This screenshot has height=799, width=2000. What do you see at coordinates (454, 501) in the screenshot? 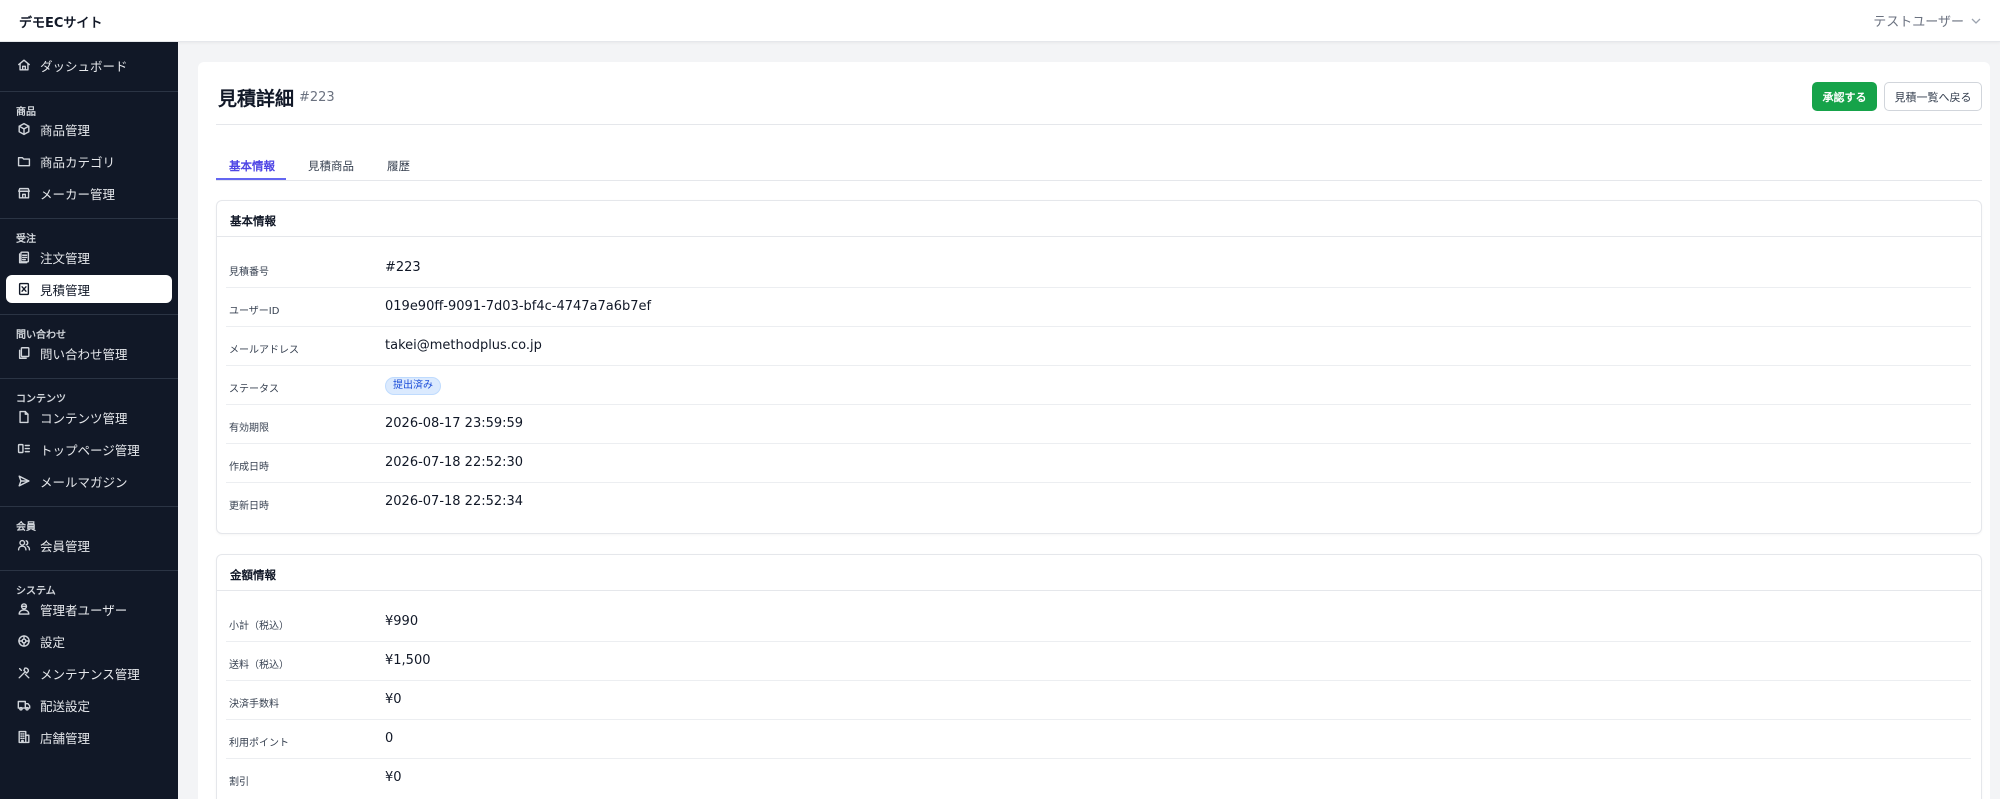
I see `updated-at-value: 2026-07-18 22:52:34` at bounding box center [454, 501].